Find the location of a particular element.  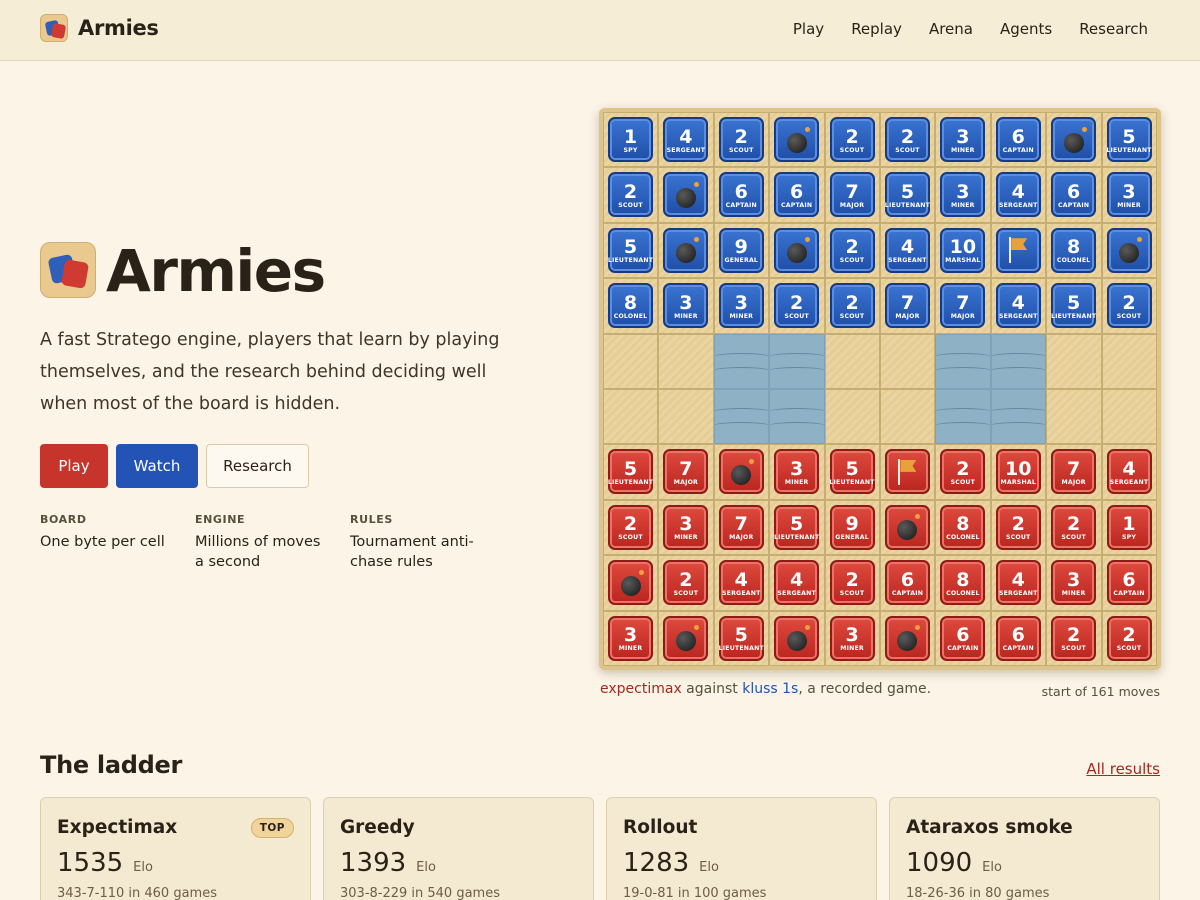

red-piece: 7 MAJOR is located at coordinates (686, 472).